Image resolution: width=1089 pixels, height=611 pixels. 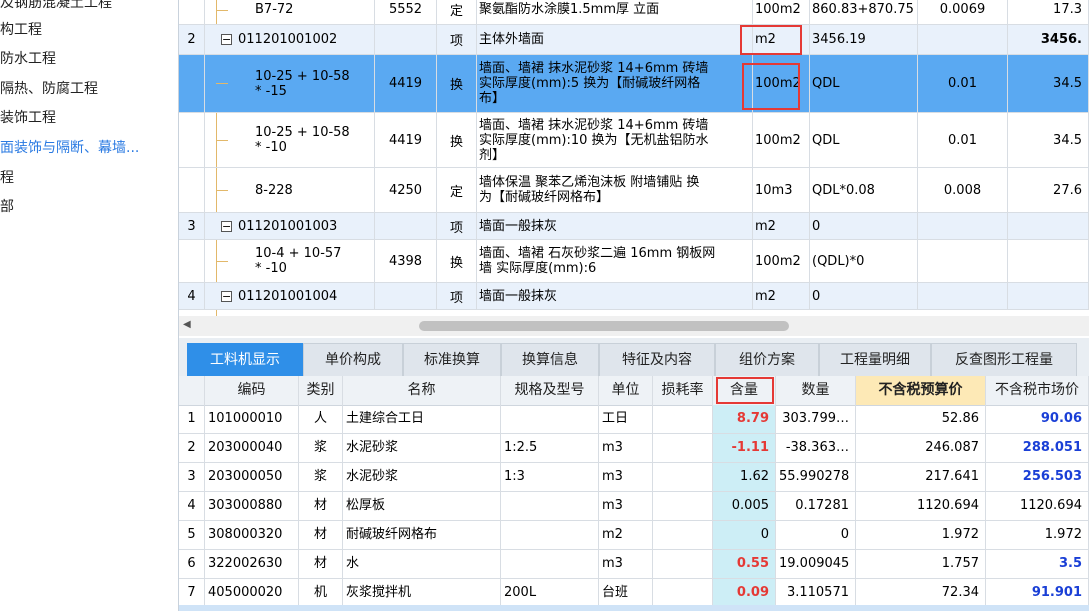 I want to click on sidebar-item: 构工程, so click(x=21, y=30).